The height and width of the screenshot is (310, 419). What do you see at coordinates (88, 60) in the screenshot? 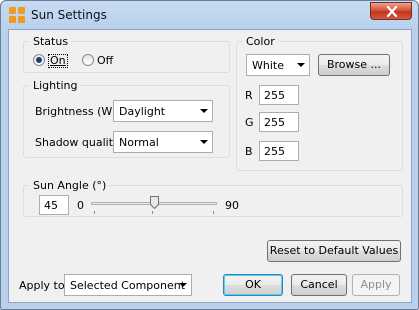
I see `status-off-radio` at bounding box center [88, 60].